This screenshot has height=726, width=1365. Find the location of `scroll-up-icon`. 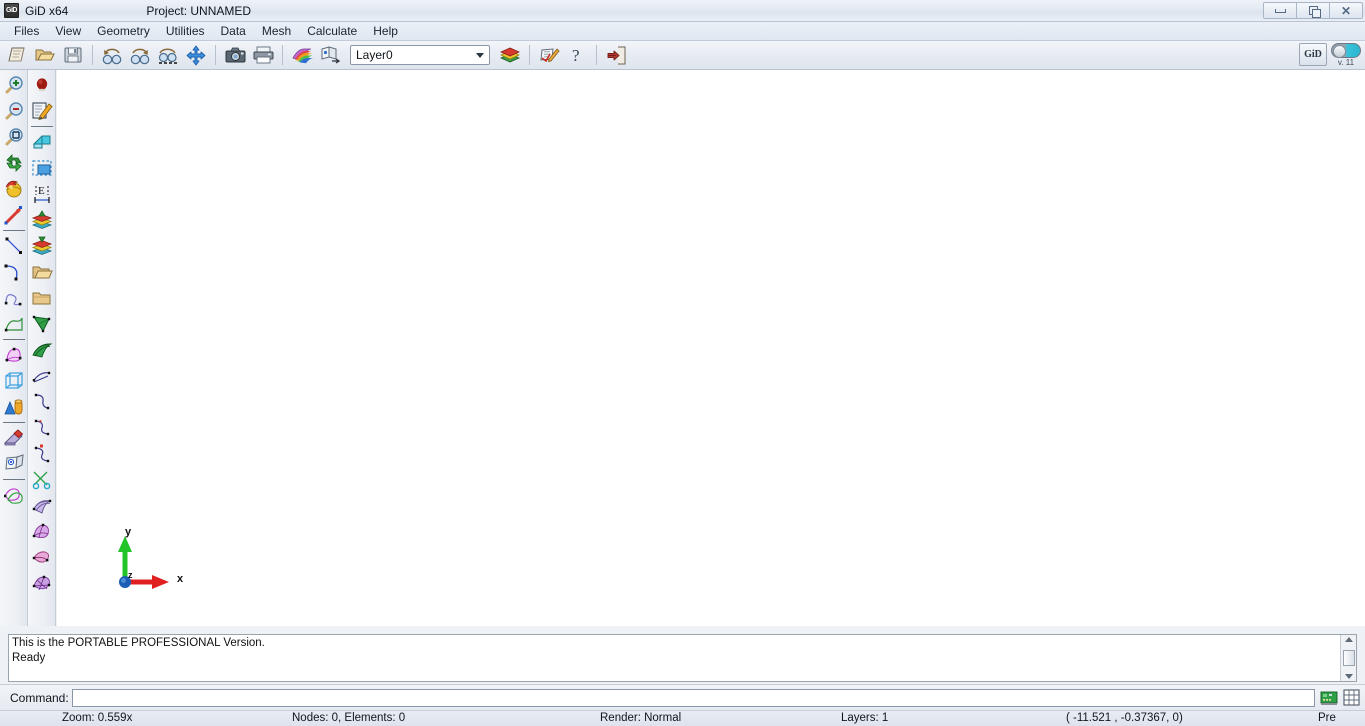

scroll-up-icon is located at coordinates (1348, 639).